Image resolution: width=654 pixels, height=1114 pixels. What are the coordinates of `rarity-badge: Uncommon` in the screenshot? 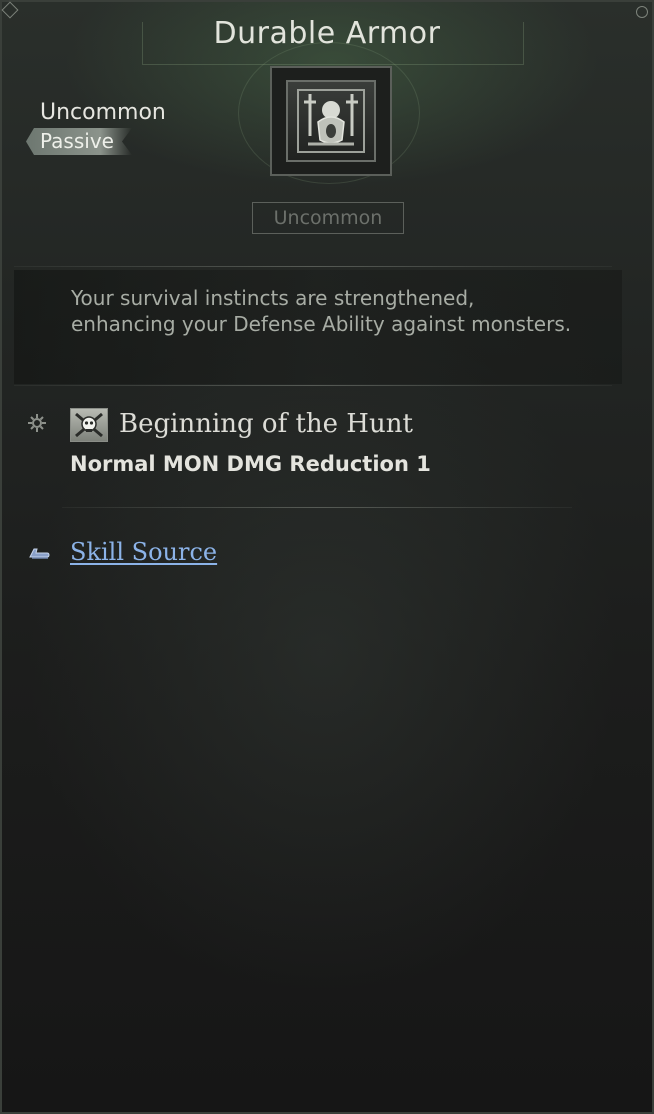 It's located at (328, 218).